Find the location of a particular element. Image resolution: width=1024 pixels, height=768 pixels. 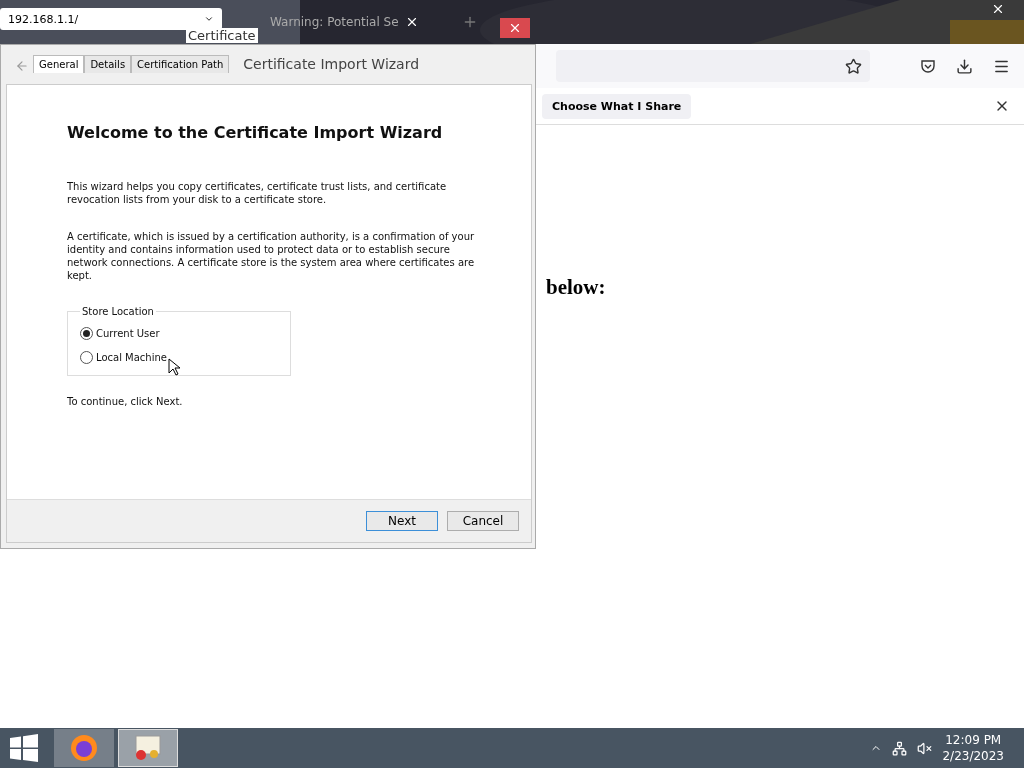

radio-label: Local Machine is located at coordinates (131, 357).